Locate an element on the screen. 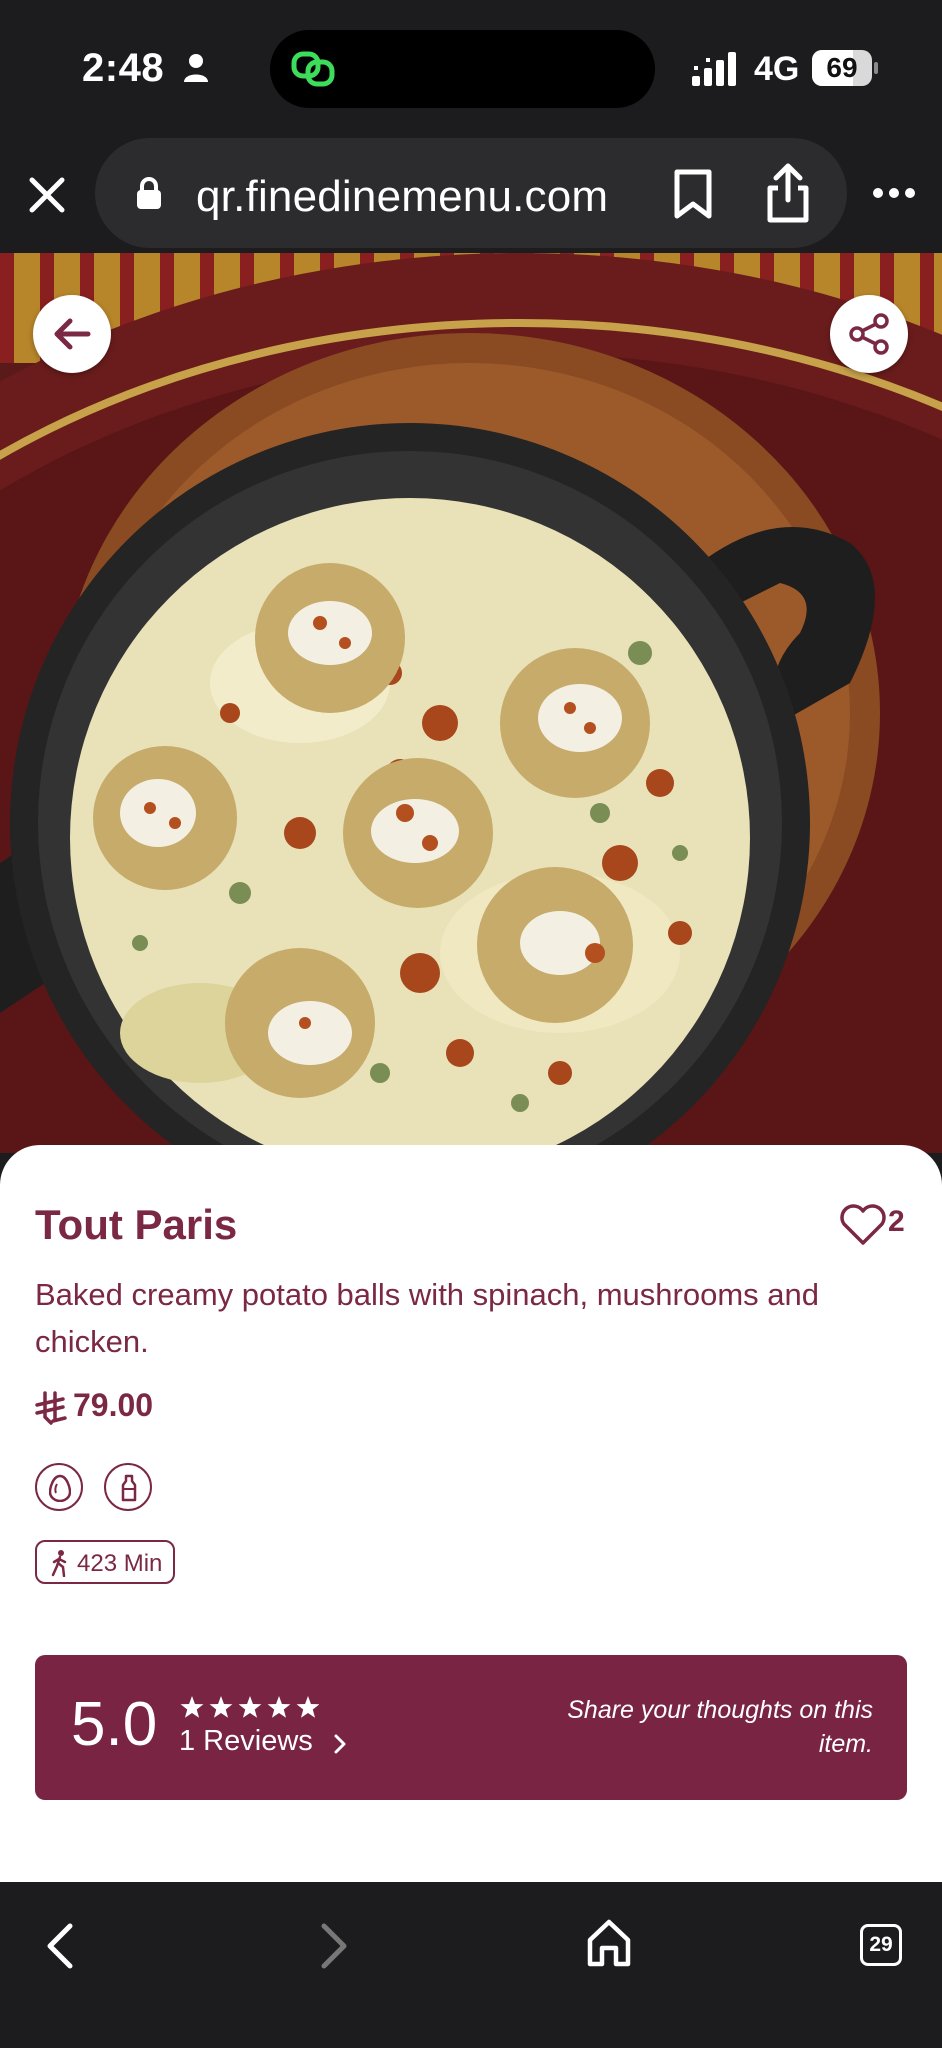  share-item-button is located at coordinates (869, 334).